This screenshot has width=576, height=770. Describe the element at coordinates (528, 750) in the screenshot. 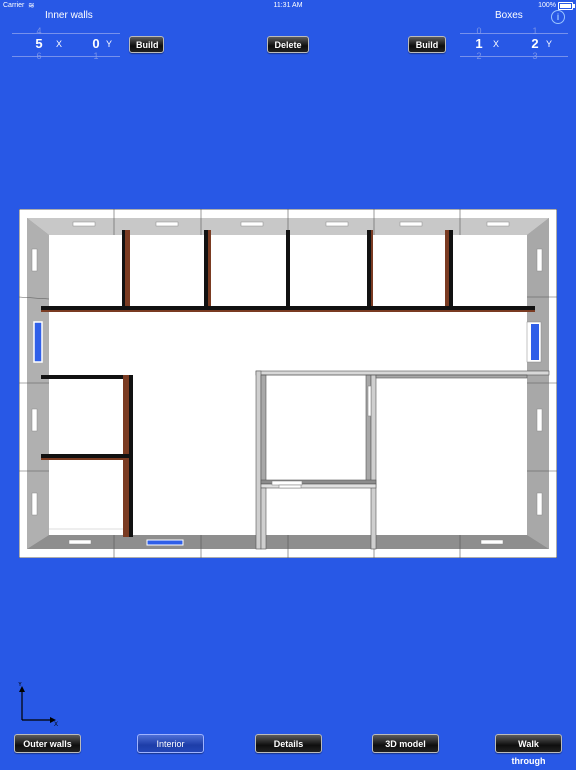

I see `tab-walk-through: Walk through` at that location.